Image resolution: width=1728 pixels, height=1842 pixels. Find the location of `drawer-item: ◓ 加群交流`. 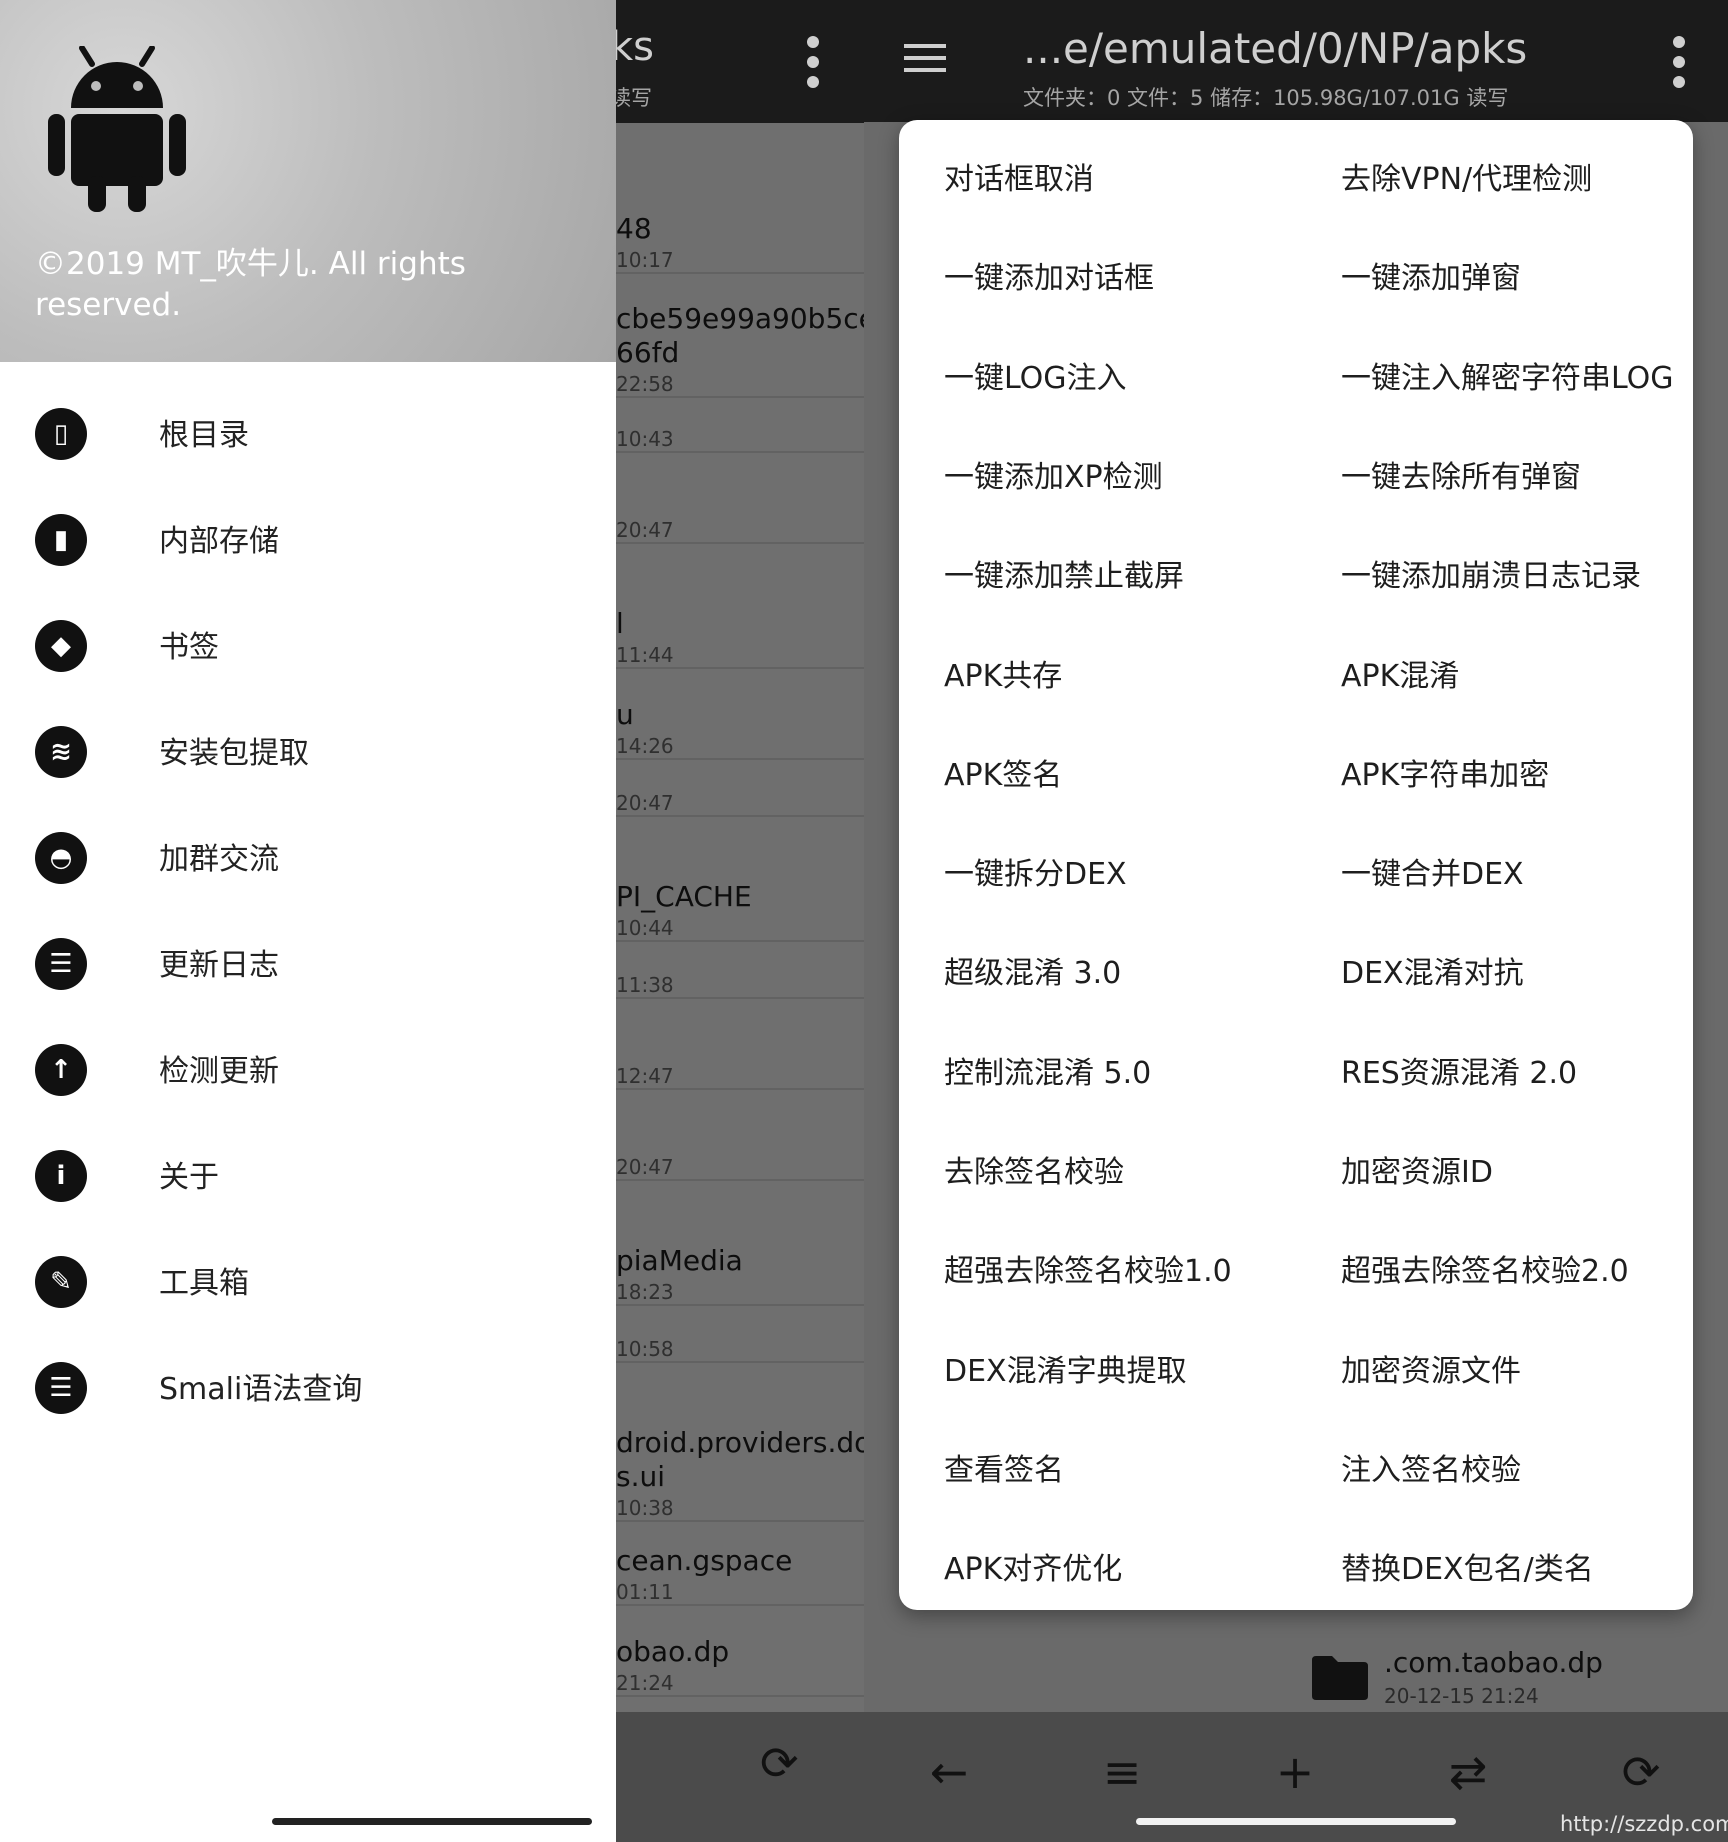

drawer-item: ◓ 加群交流 is located at coordinates (308, 857).